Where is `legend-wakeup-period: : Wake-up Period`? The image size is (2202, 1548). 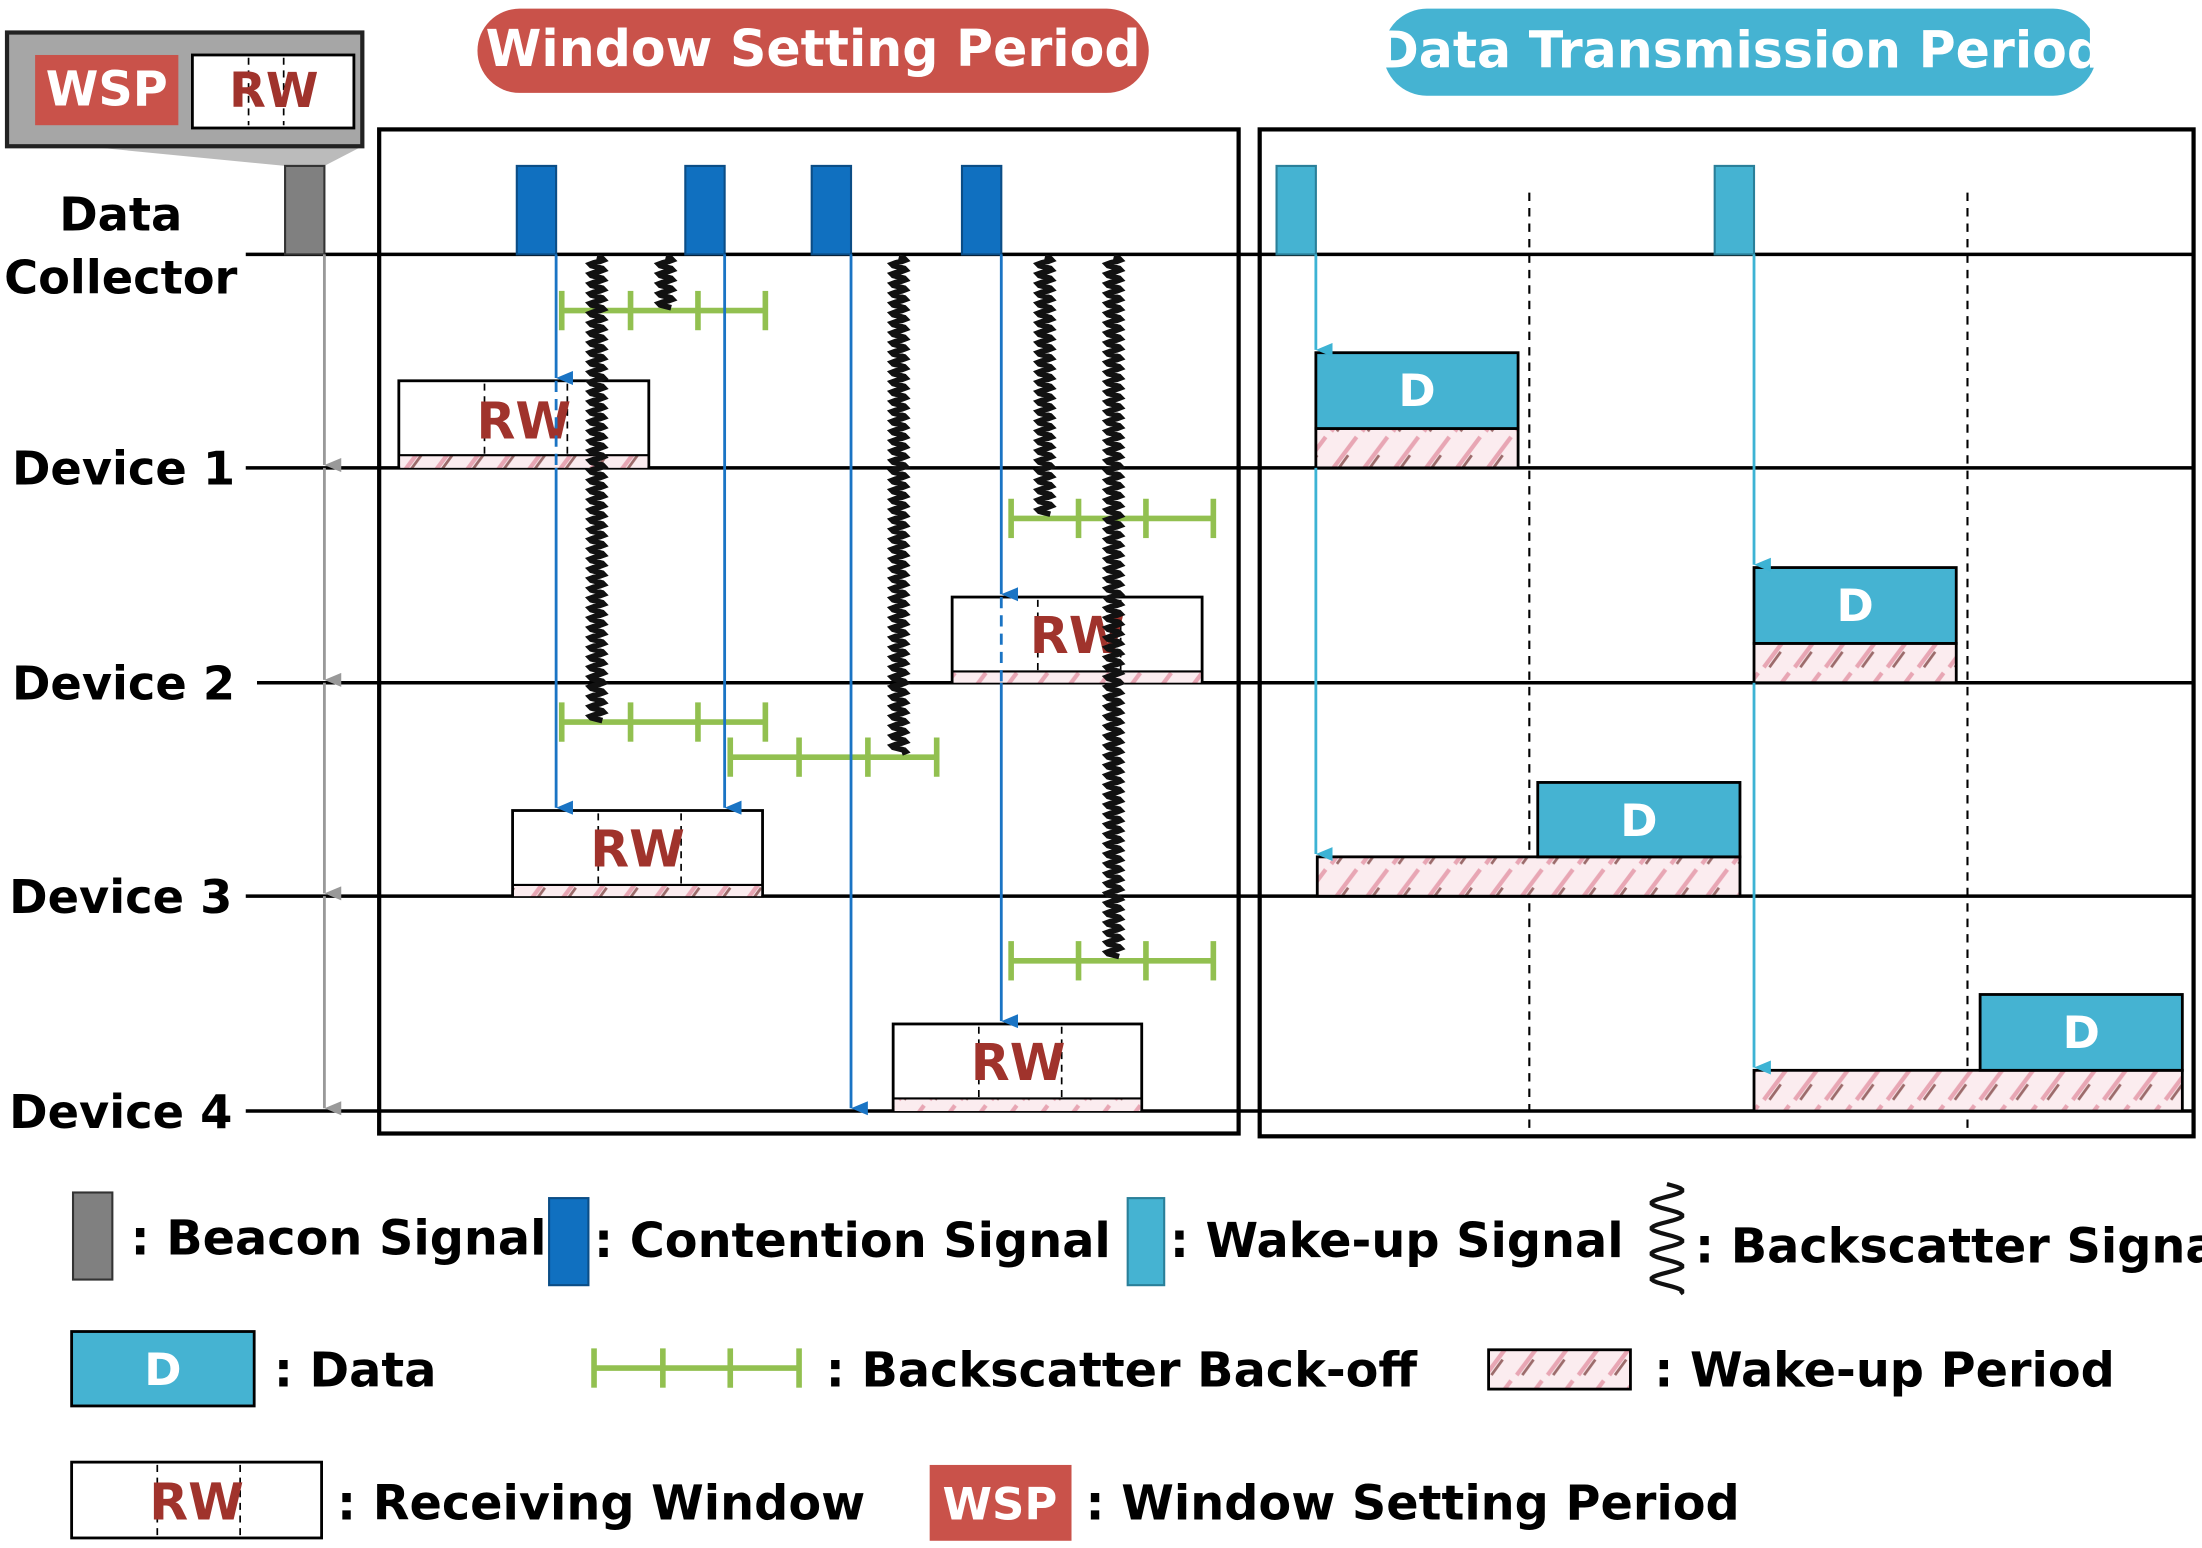
legend-wakeup-period: : Wake-up Period is located at coordinates (1884, 1370).